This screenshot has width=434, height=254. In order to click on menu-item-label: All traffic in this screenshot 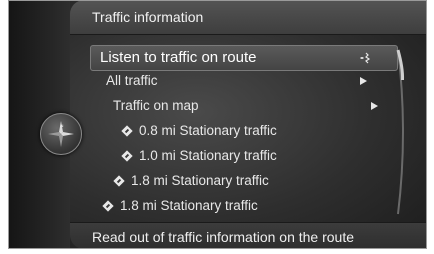, I will do `click(132, 80)`.